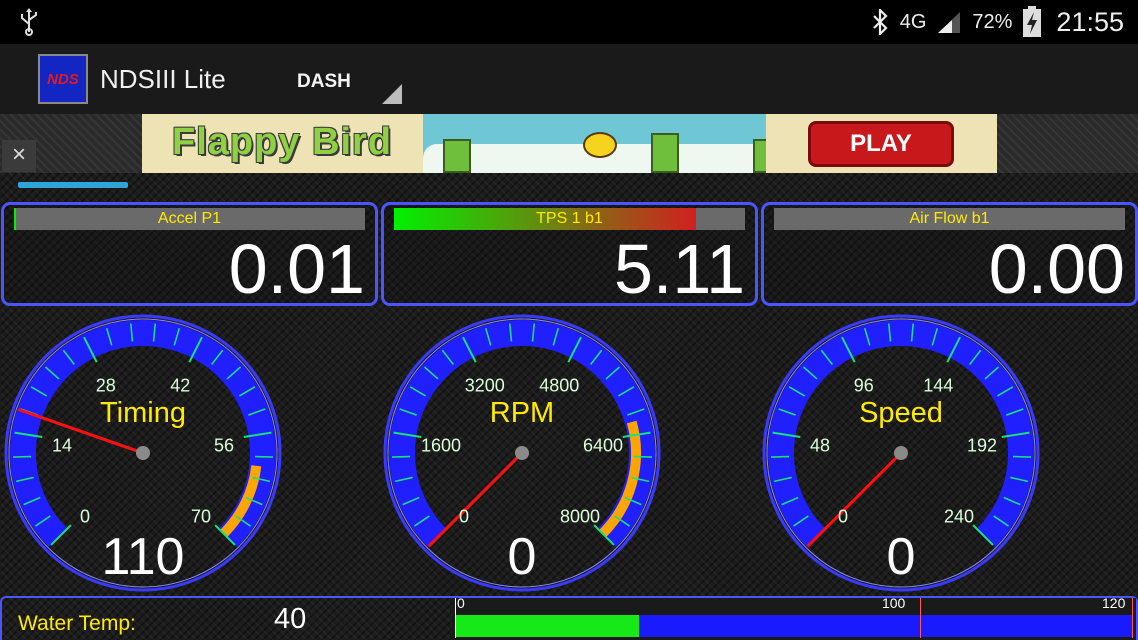 The image size is (1138, 640). What do you see at coordinates (282, 142) in the screenshot?
I see `ad-game-title: Flappy Bird` at bounding box center [282, 142].